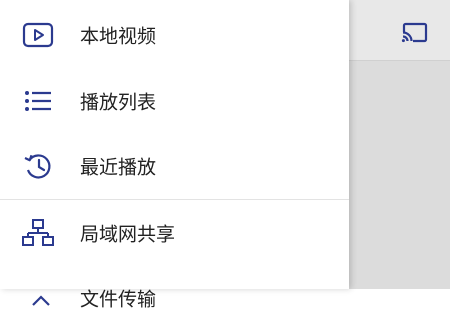 The width and height of the screenshot is (450, 330). Describe the element at coordinates (38, 166) in the screenshot. I see `history-icon` at that location.